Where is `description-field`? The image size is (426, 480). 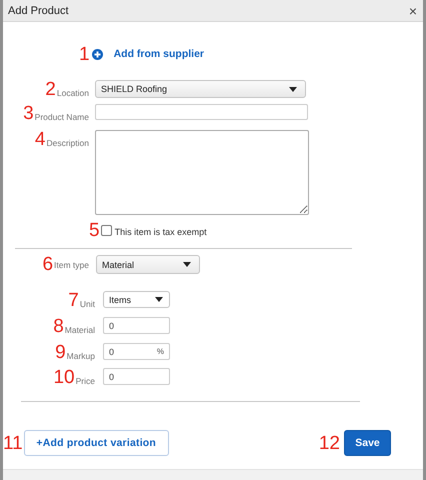 description-field is located at coordinates (202, 172).